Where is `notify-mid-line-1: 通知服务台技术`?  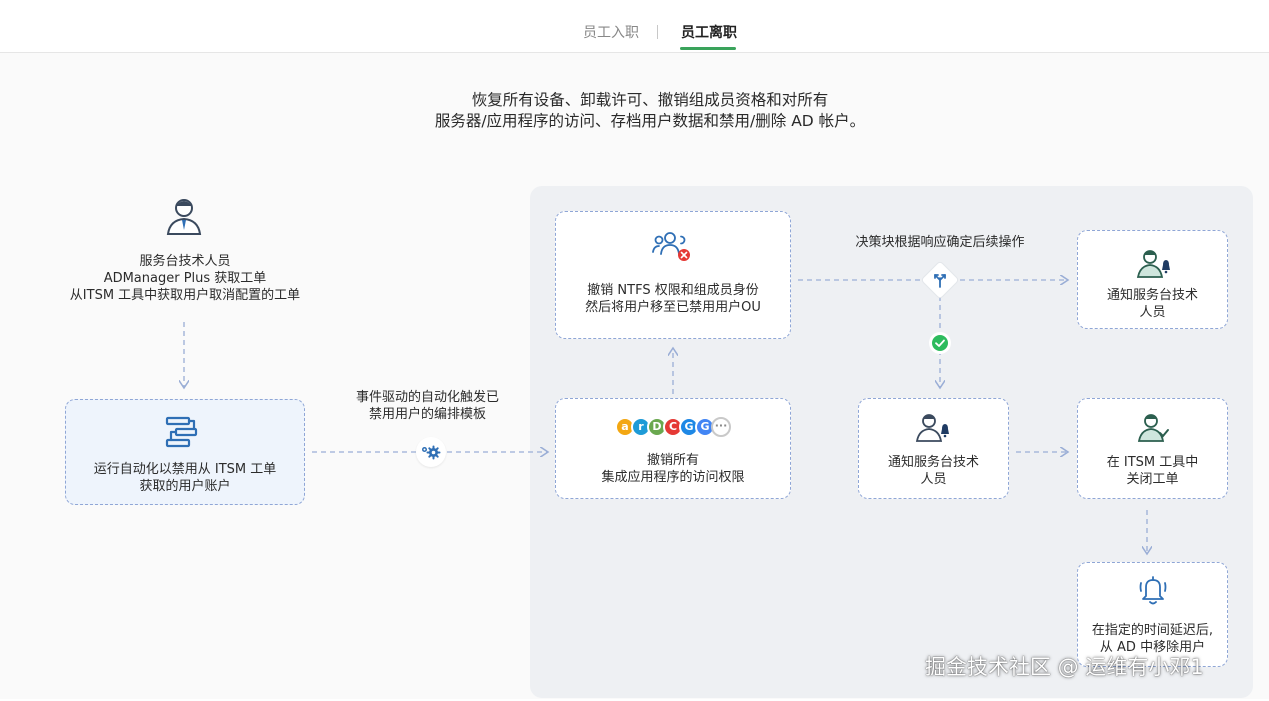 notify-mid-line-1: 通知服务台技术 is located at coordinates (933, 462).